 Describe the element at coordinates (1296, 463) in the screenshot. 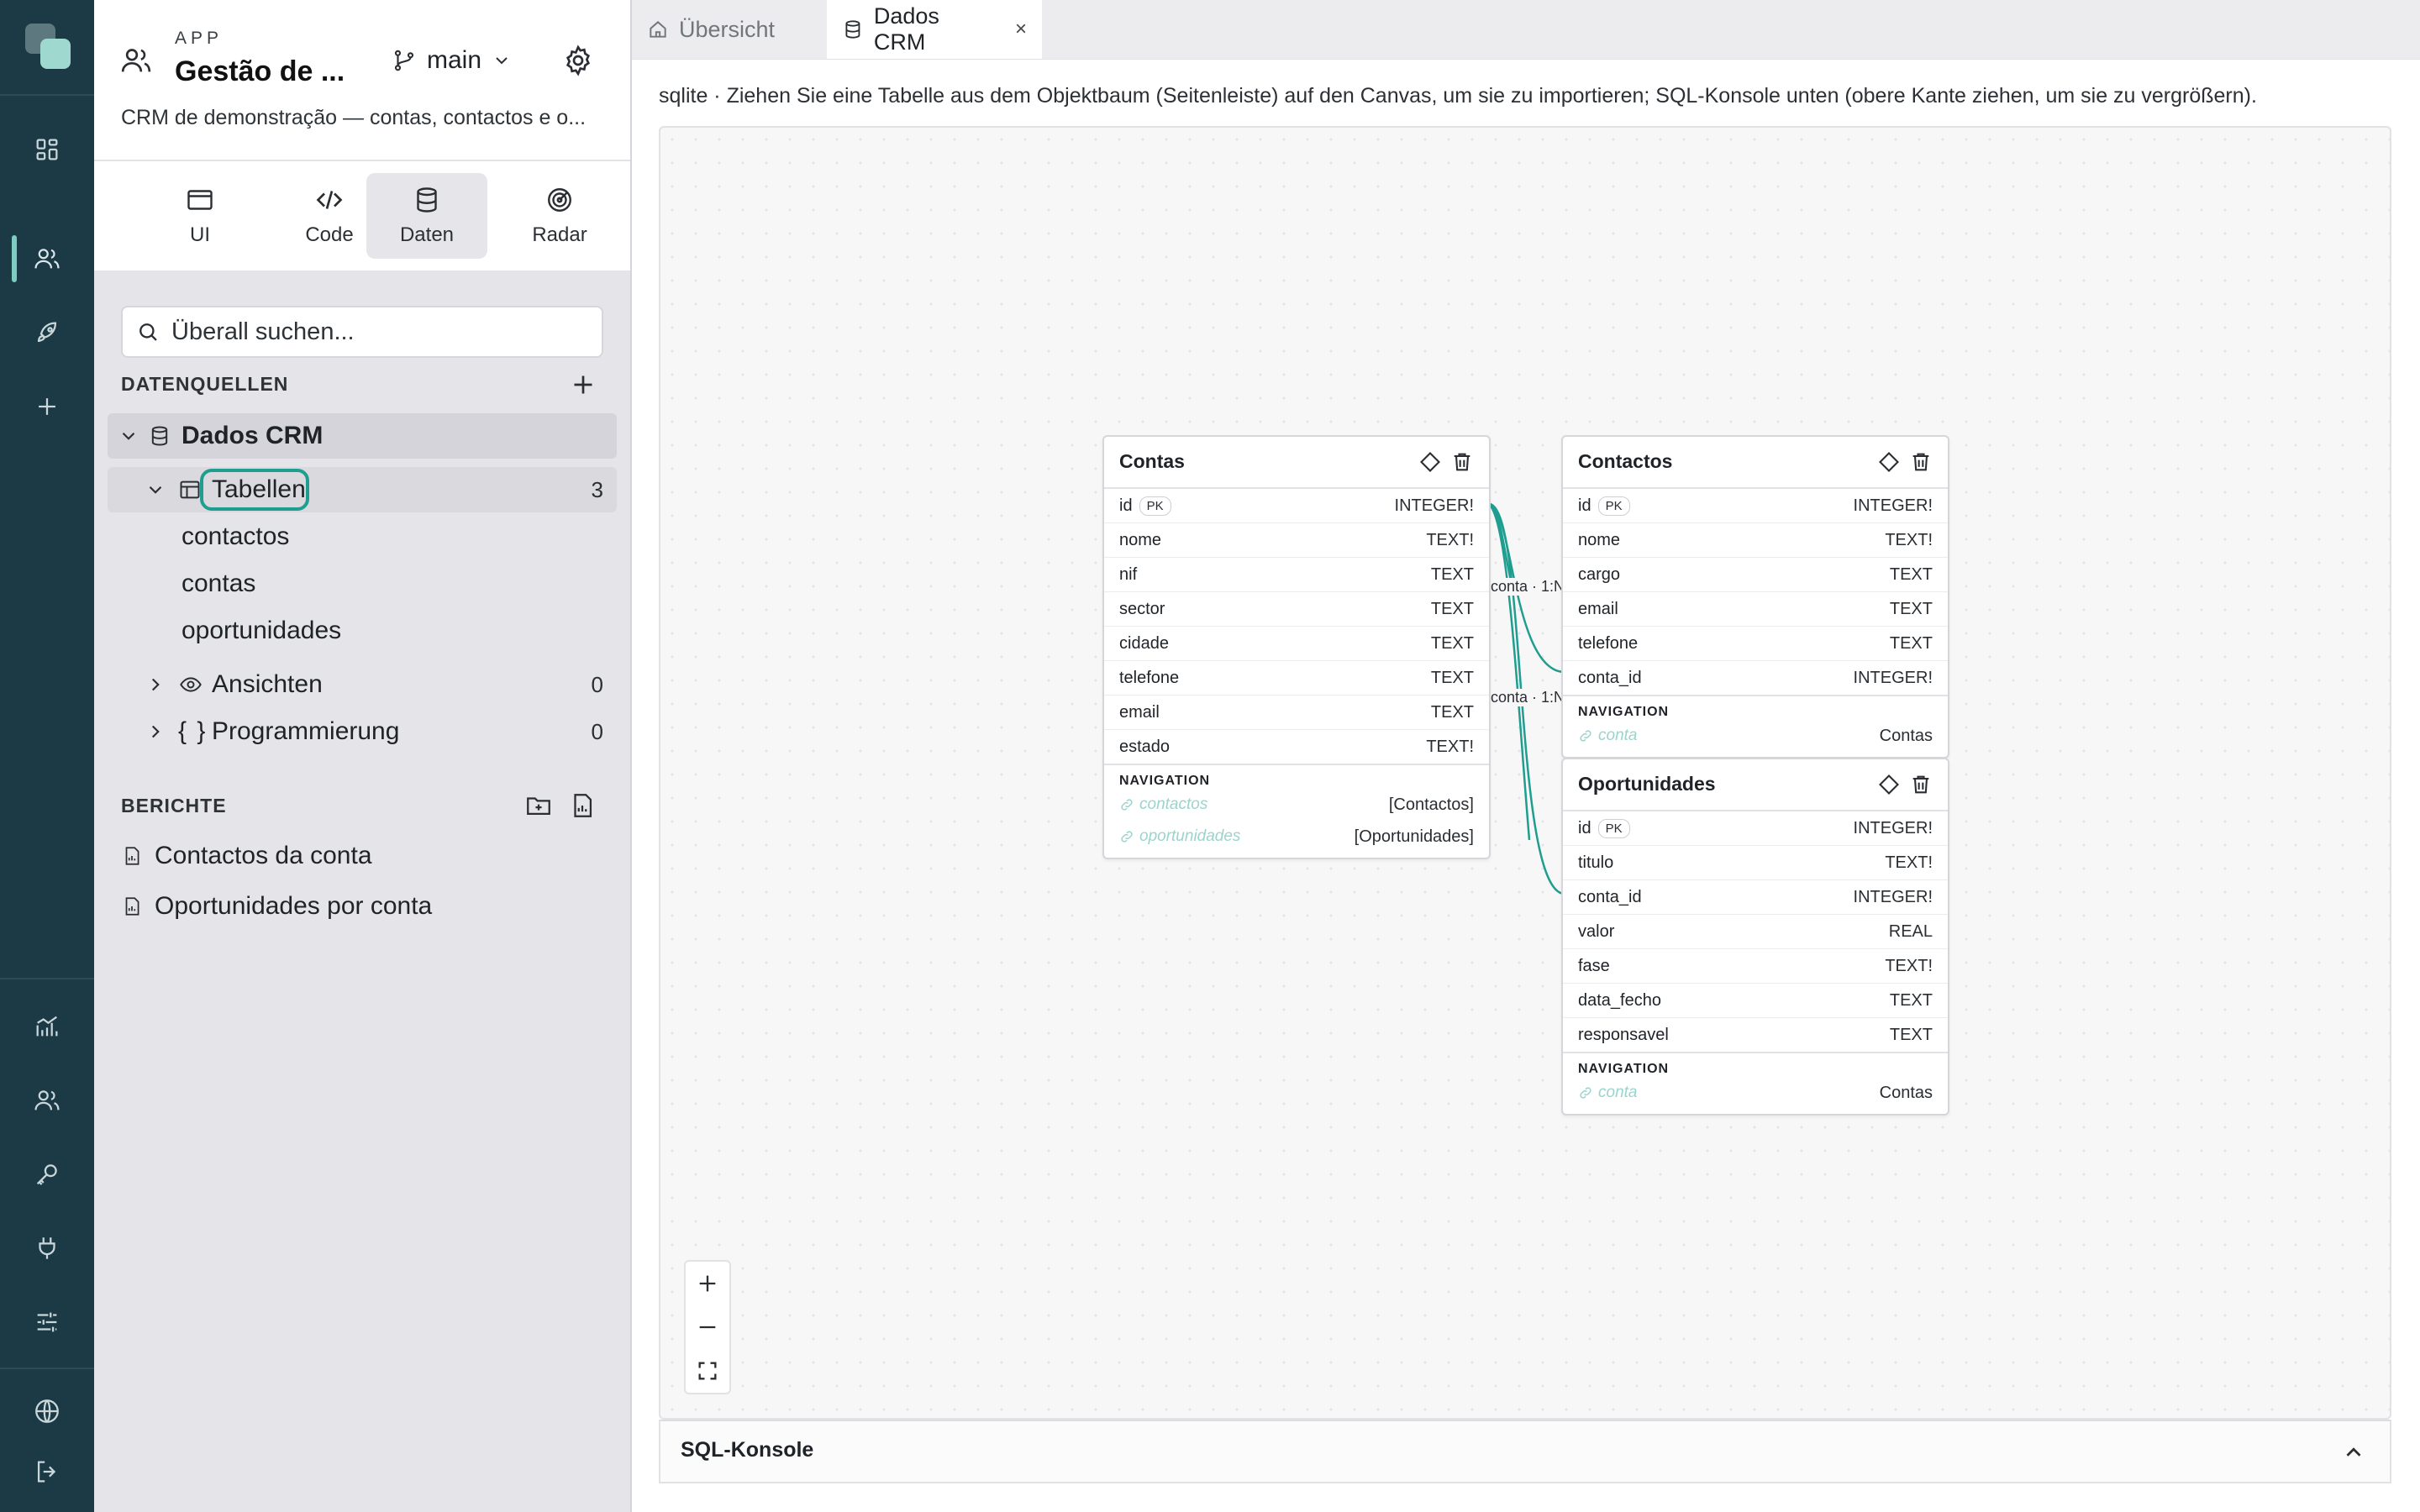

I see `entity-header: Contas` at that location.